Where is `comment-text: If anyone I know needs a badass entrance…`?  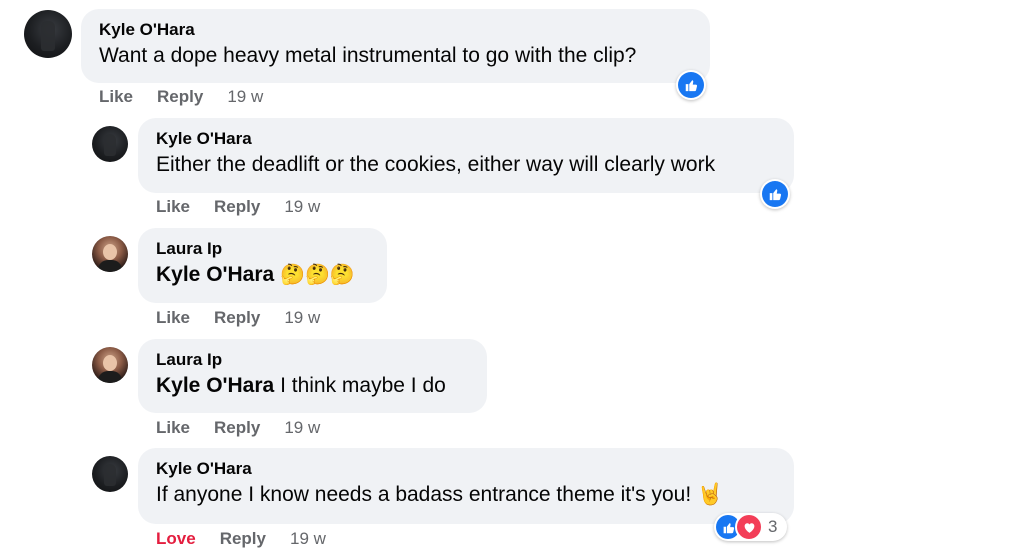
comment-text: If anyone I know needs a badass entrance… is located at coordinates (440, 494).